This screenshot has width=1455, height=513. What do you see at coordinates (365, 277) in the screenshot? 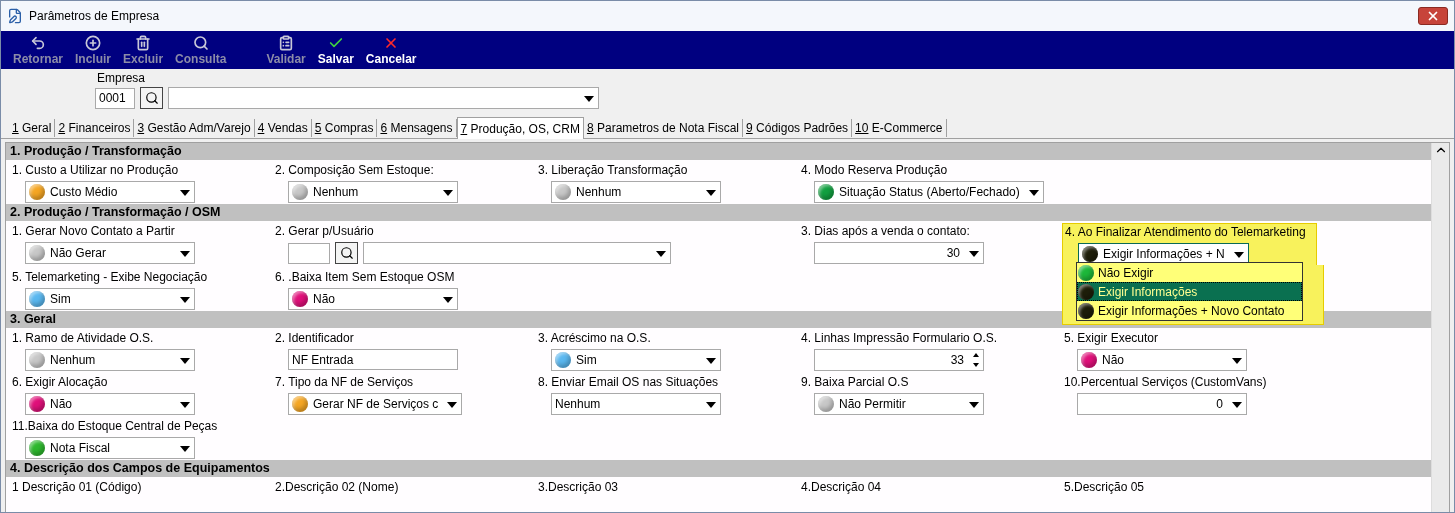
I see `field-label: 6. .Baixa Item Sem Estoque OSM` at bounding box center [365, 277].